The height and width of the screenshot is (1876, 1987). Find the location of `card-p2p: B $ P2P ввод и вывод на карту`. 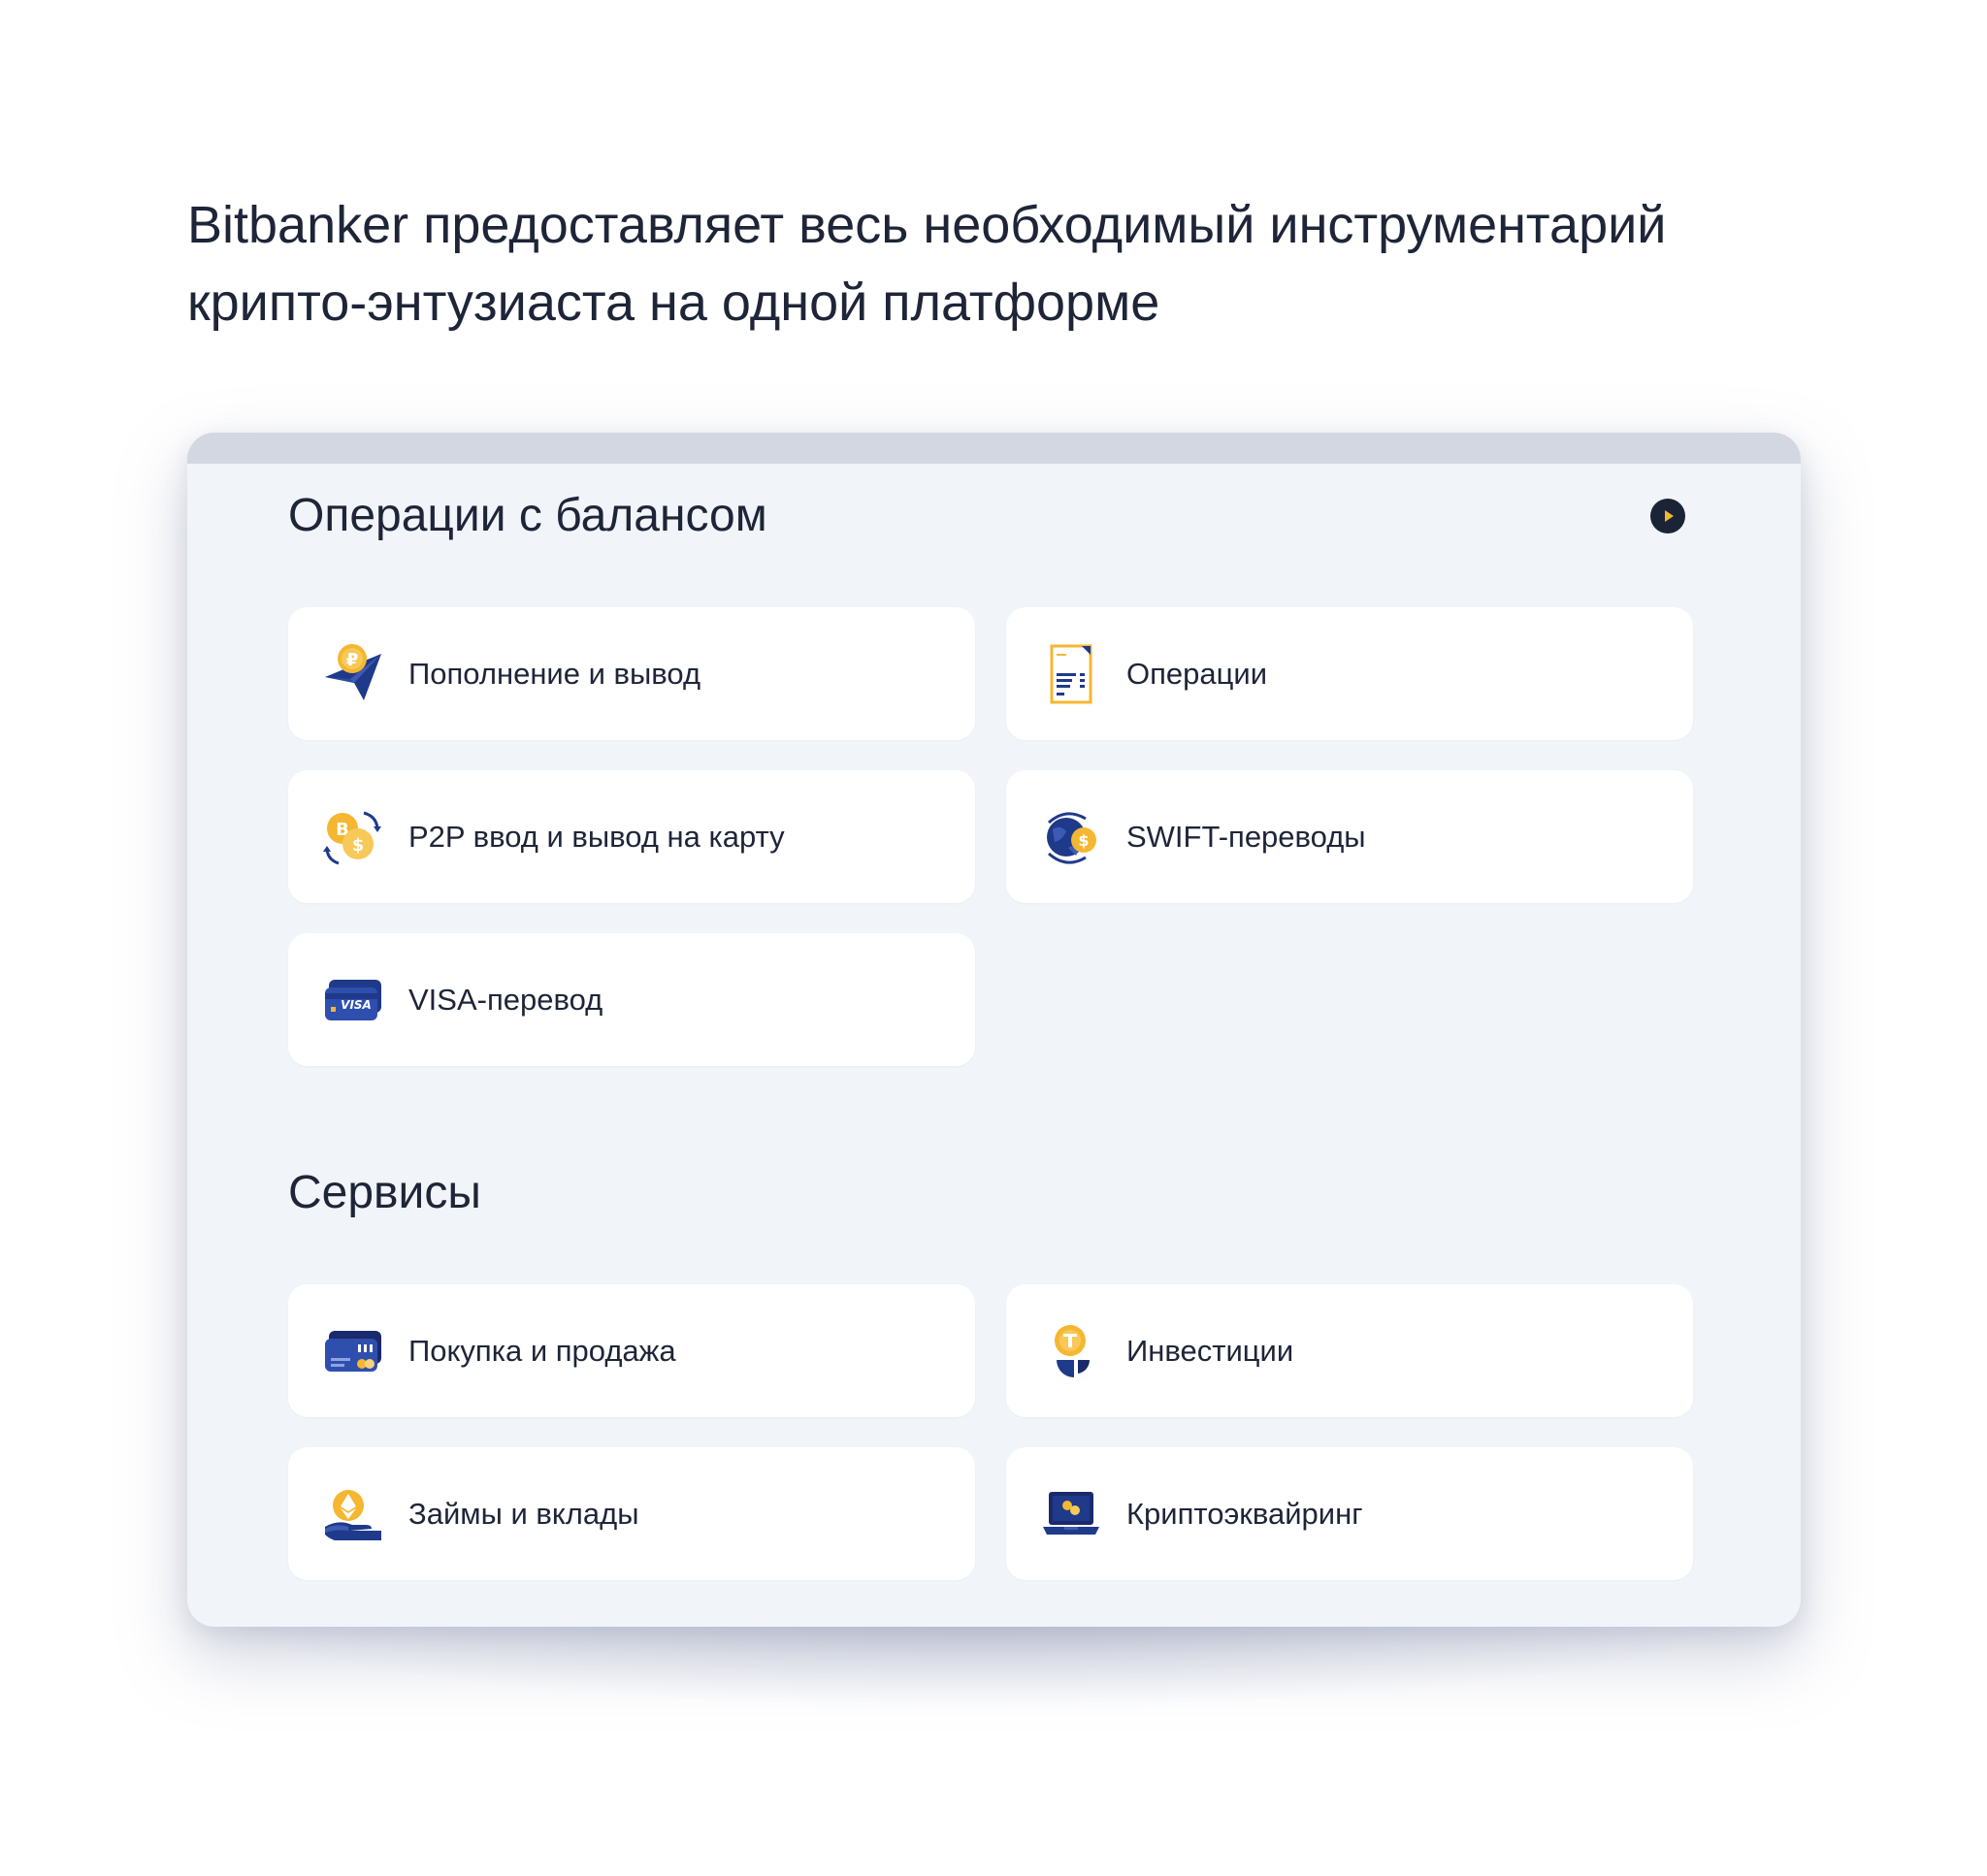

card-p2p: B $ P2P ввод и вывод на карту is located at coordinates (631, 836).